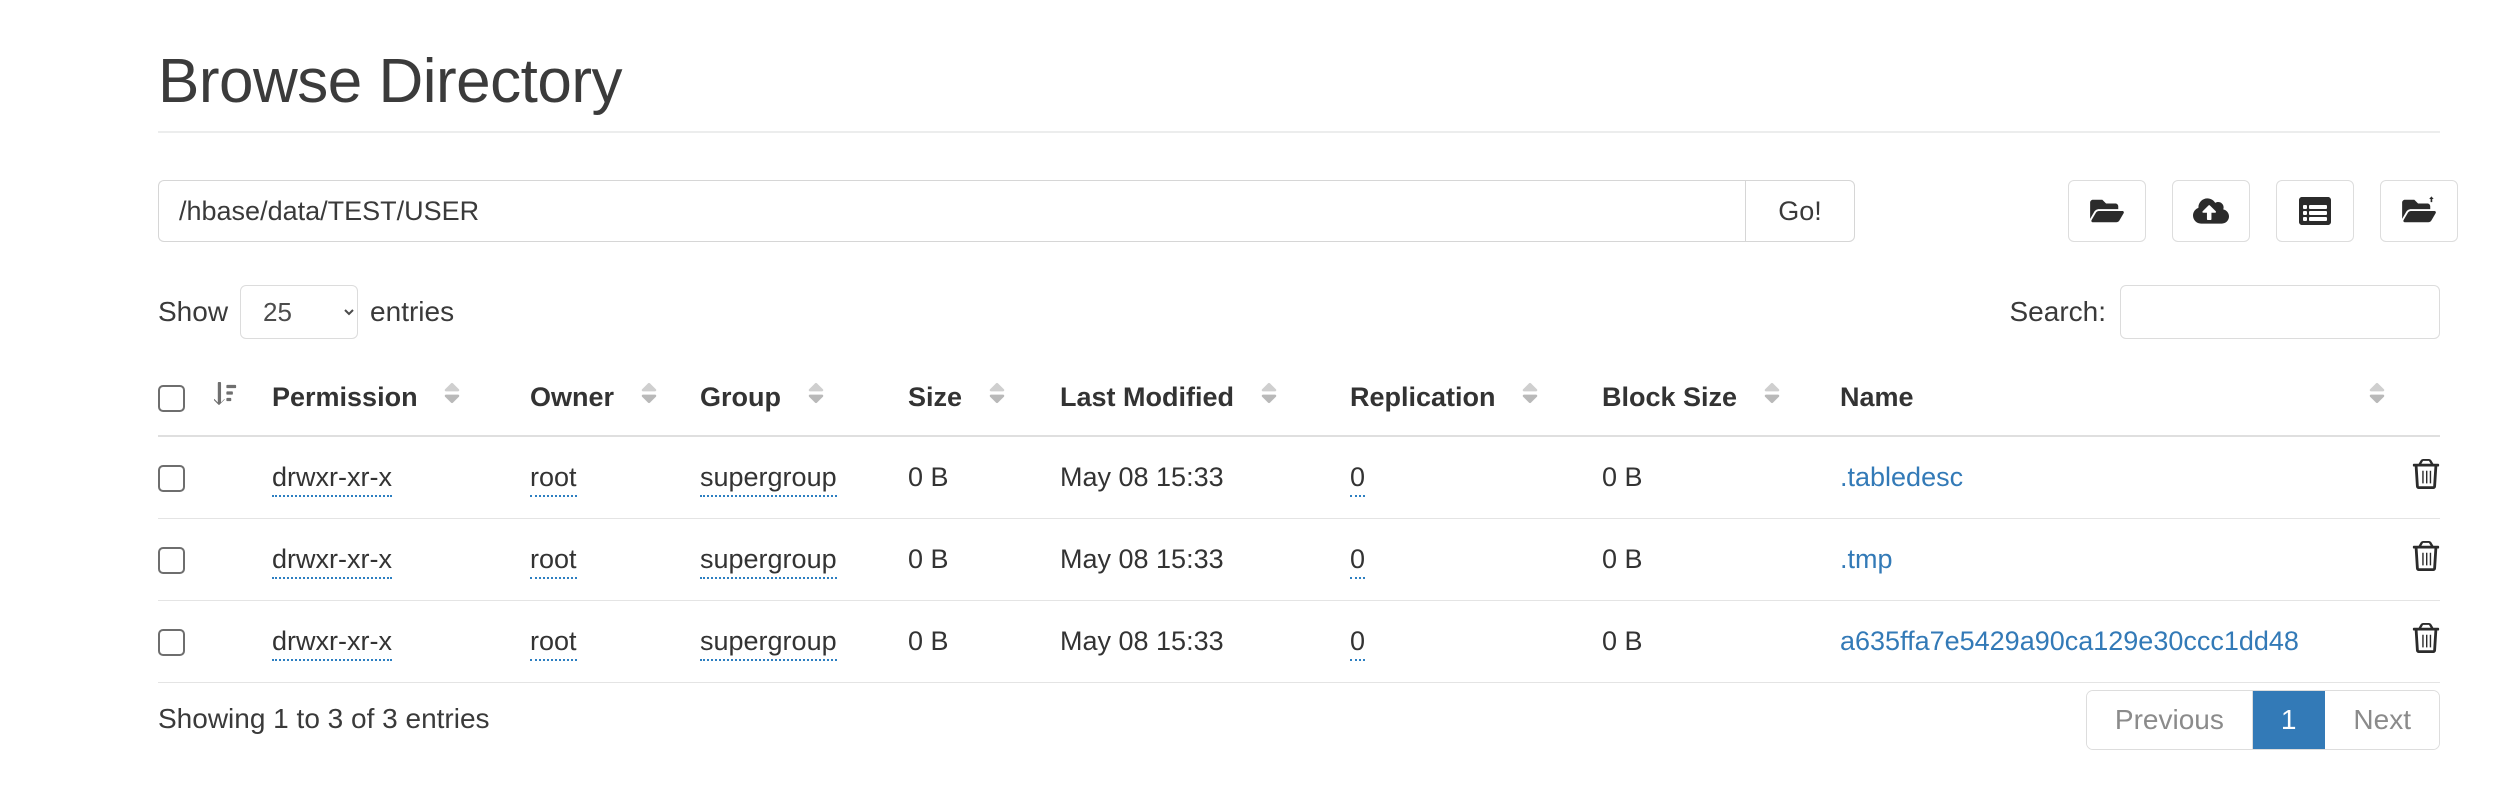 This screenshot has width=2513, height=787. What do you see at coordinates (1147, 397) in the screenshot?
I see `header-last-modified-label: Last Modified` at bounding box center [1147, 397].